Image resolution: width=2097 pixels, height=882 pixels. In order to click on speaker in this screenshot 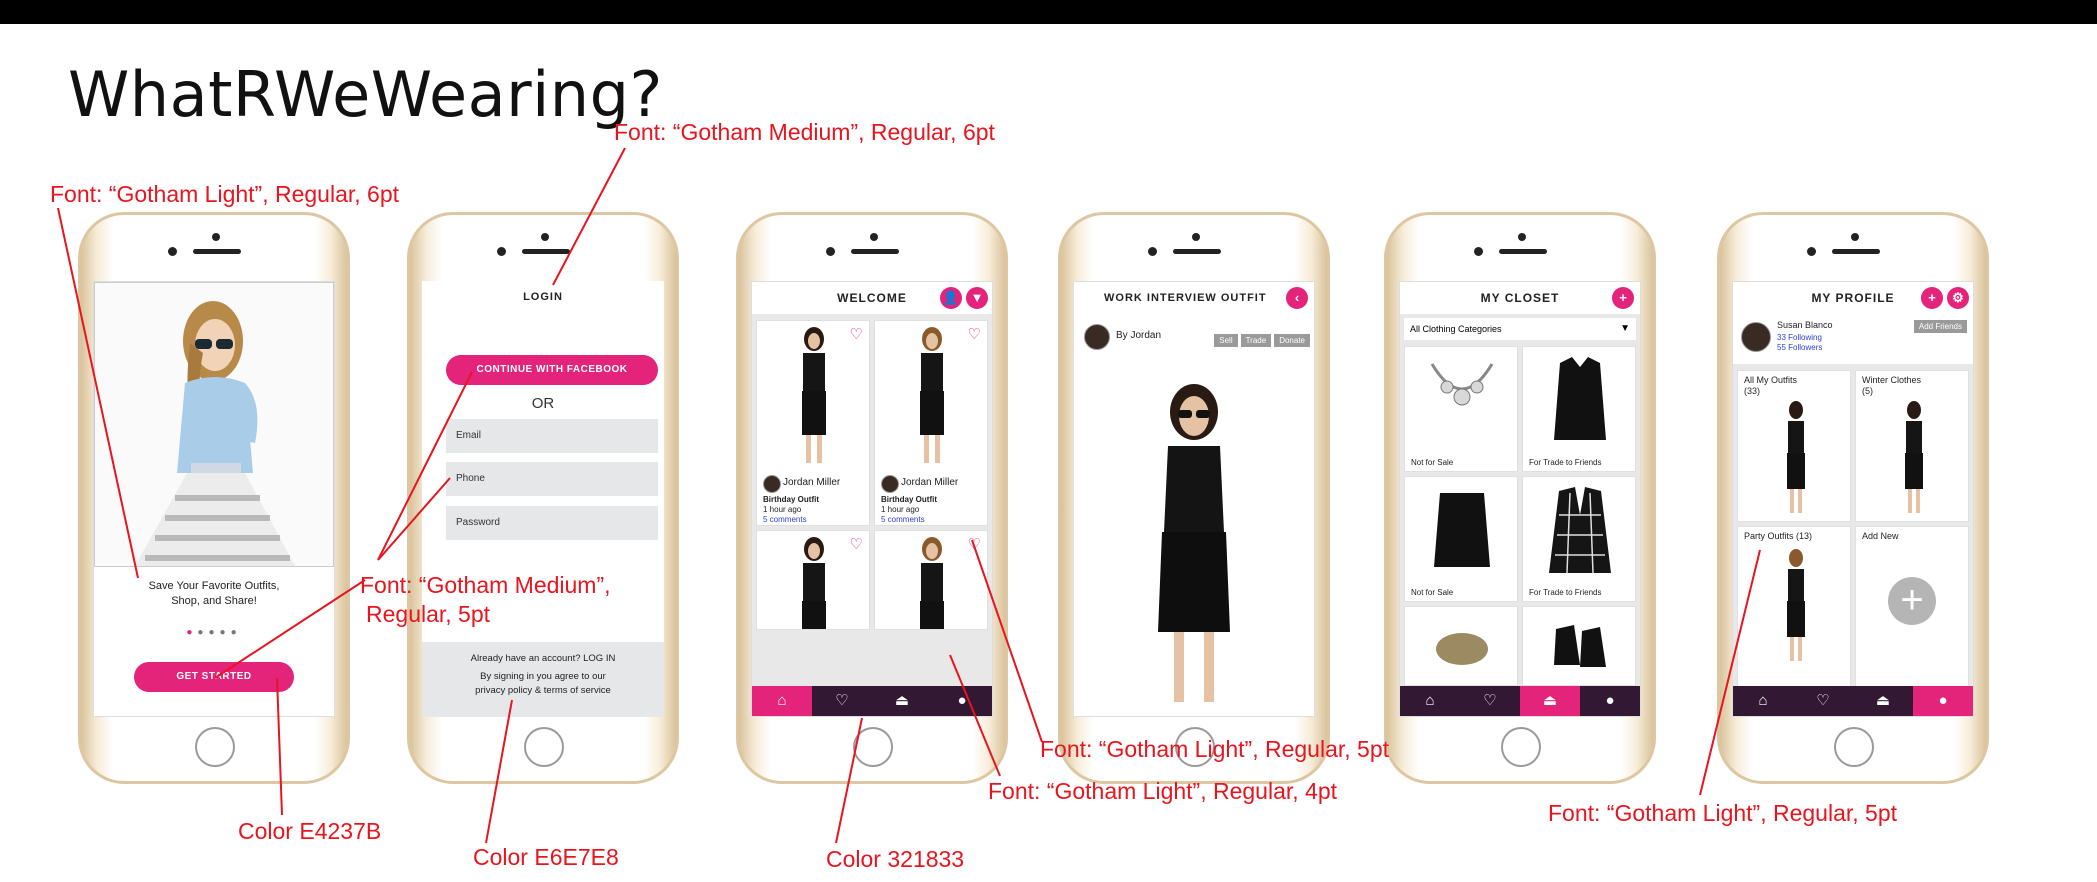, I will do `click(217, 251)`.